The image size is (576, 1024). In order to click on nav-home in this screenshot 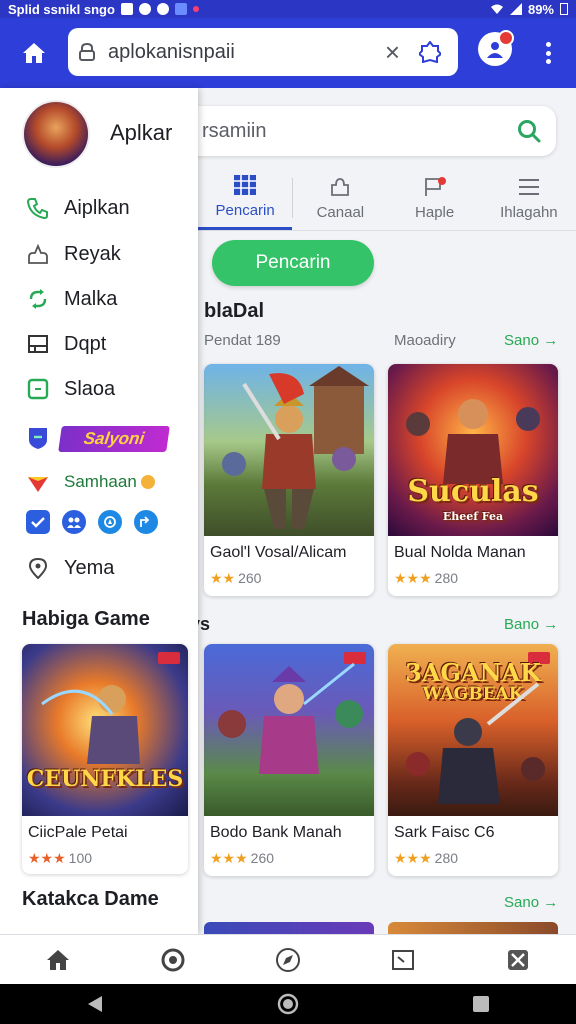, I will do `click(58, 960)`.